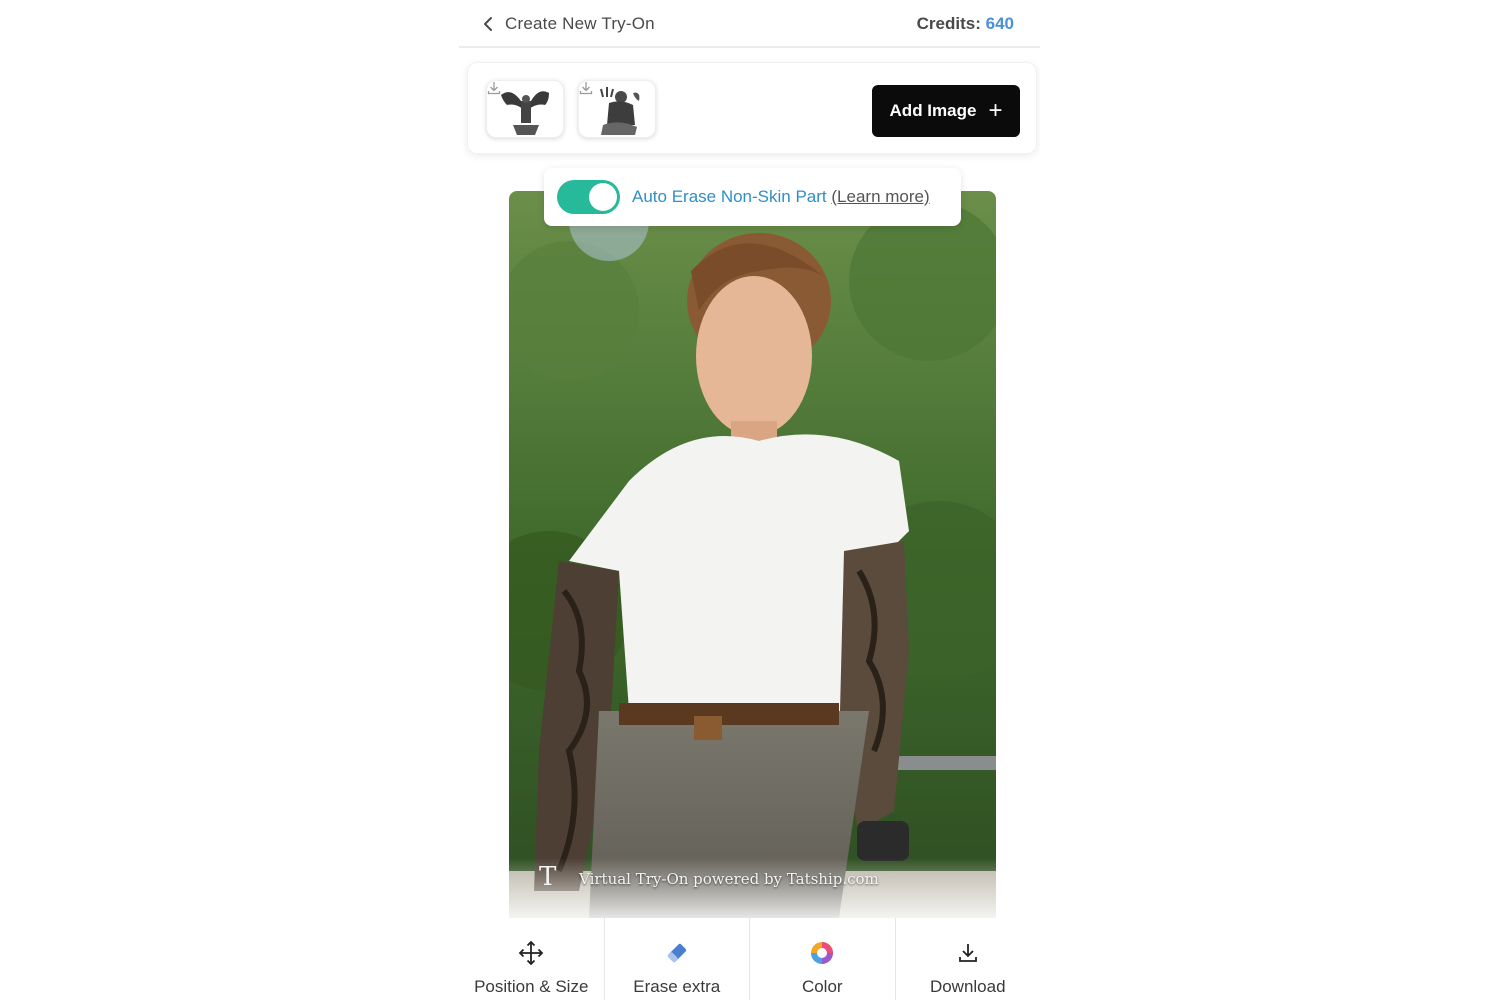  Describe the element at coordinates (677, 986) in the screenshot. I see `erase-extra-label: Erase extra` at that location.